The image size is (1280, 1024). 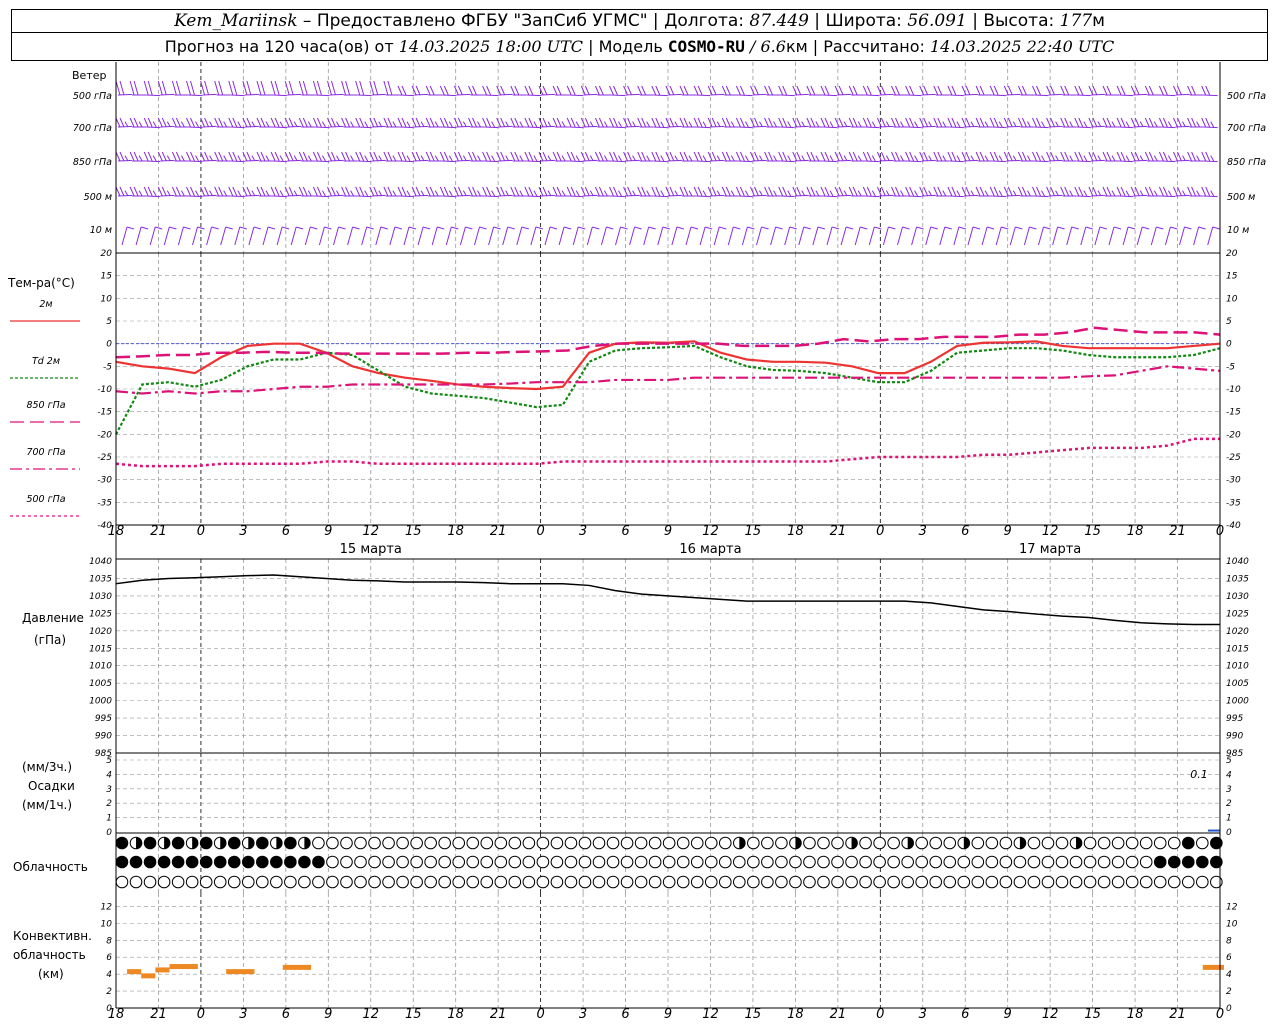 What do you see at coordinates (455, 1014) in the screenshot?
I see `time-tick-label: 18` at bounding box center [455, 1014].